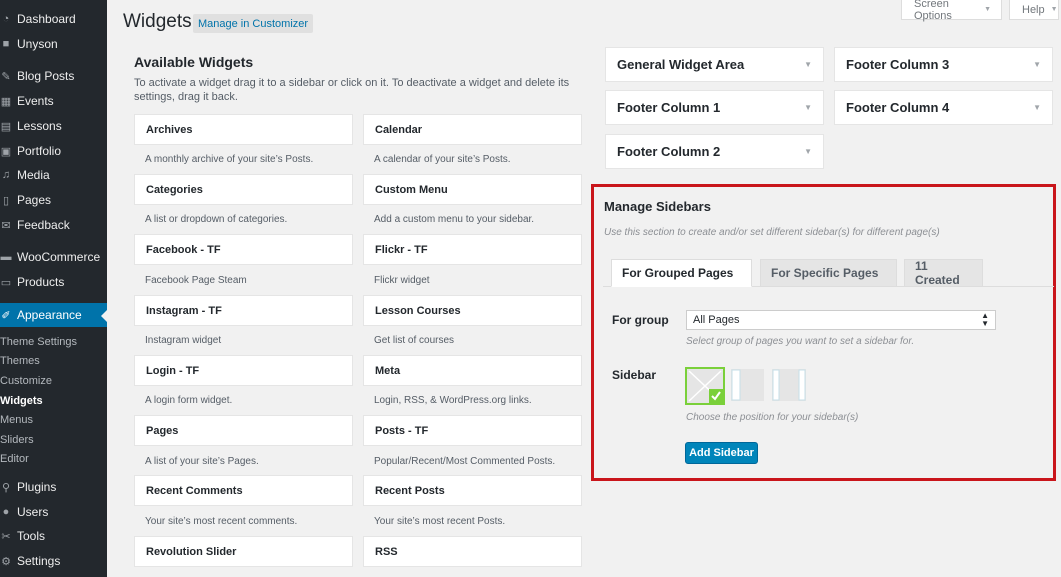 The image size is (1061, 577). What do you see at coordinates (6, 536) in the screenshot?
I see `tools-icon: ✂` at bounding box center [6, 536].